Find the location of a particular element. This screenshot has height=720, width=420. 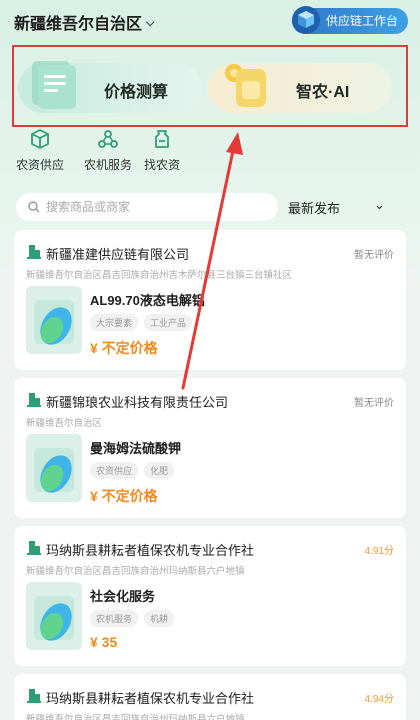

smart-agriculture-ai-card: 智农·AI is located at coordinates (300, 88).